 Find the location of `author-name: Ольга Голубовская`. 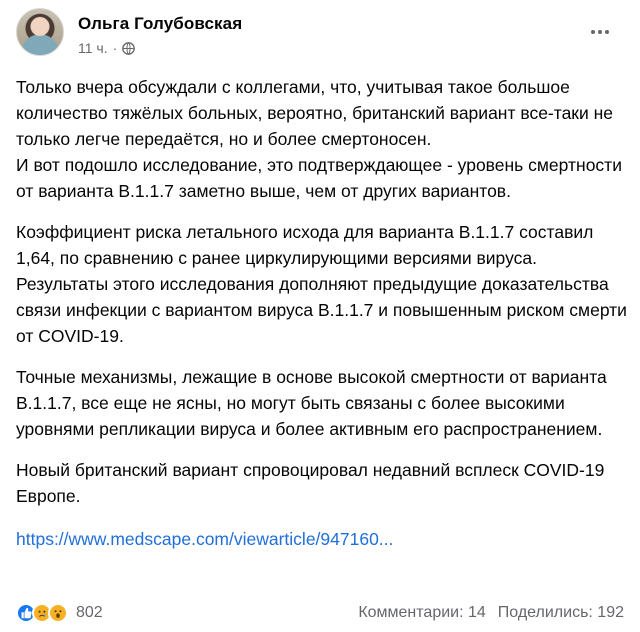

author-name: Ольга Голубовская is located at coordinates (160, 24).